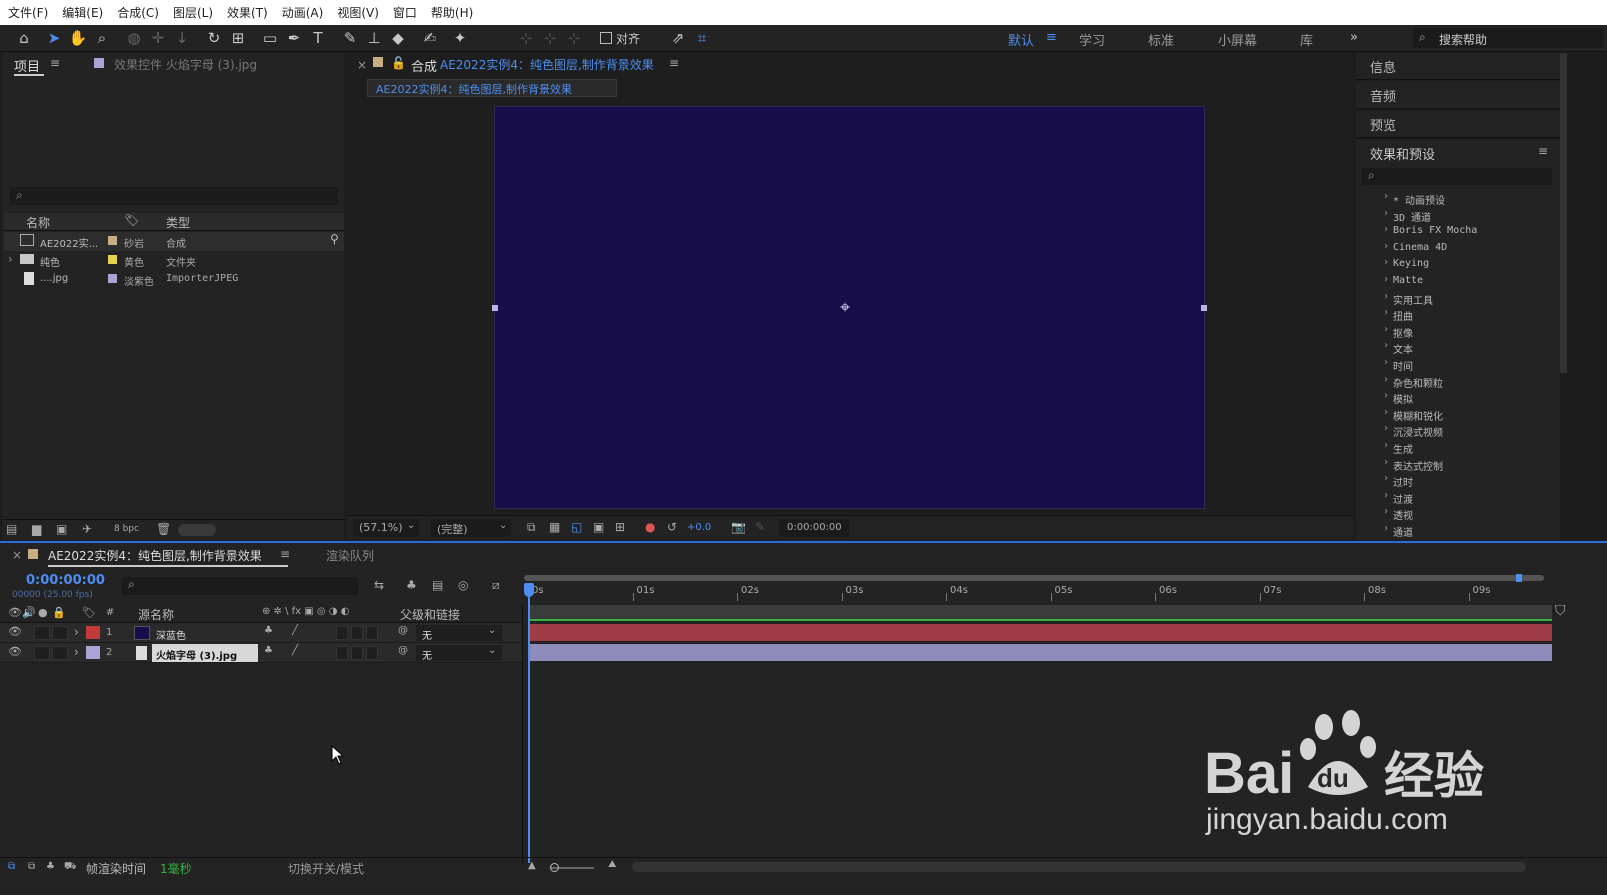  What do you see at coordinates (1458, 95) in the screenshot?
I see `audio-panel: 音频` at bounding box center [1458, 95].